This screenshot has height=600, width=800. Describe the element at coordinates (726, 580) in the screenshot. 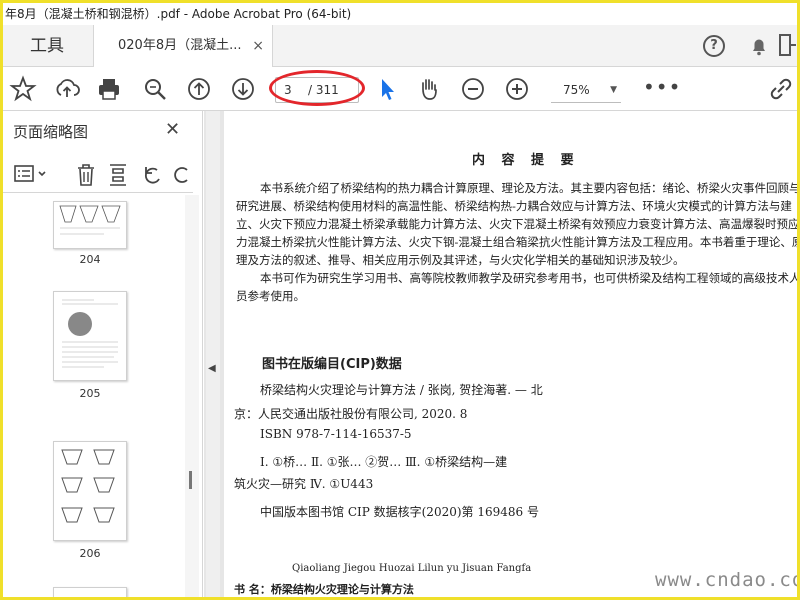

I see `watermark-text: www.cndao.com` at that location.